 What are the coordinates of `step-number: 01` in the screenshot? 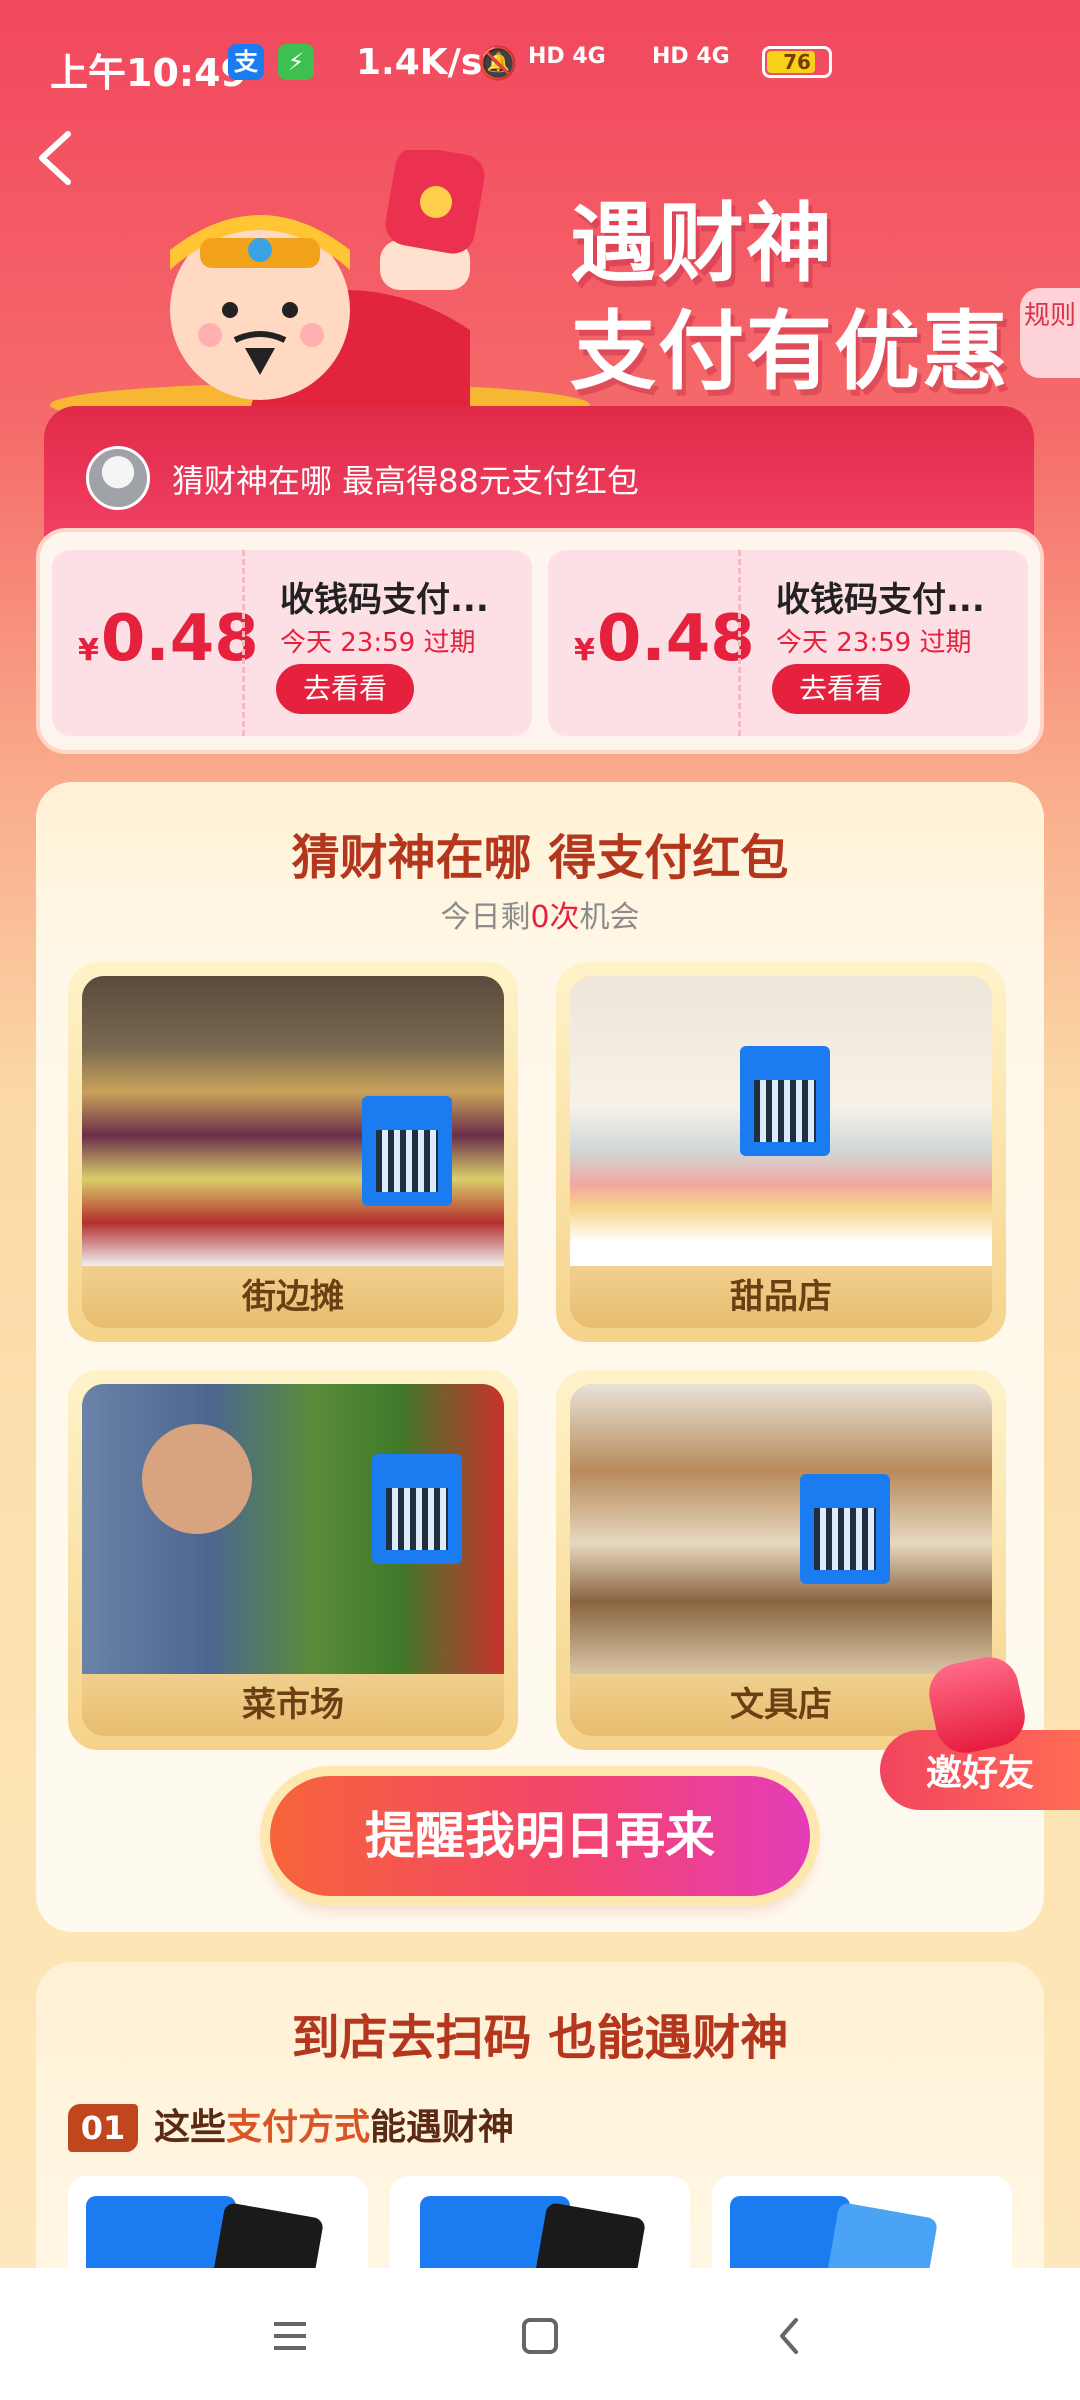 It's located at (103, 2128).